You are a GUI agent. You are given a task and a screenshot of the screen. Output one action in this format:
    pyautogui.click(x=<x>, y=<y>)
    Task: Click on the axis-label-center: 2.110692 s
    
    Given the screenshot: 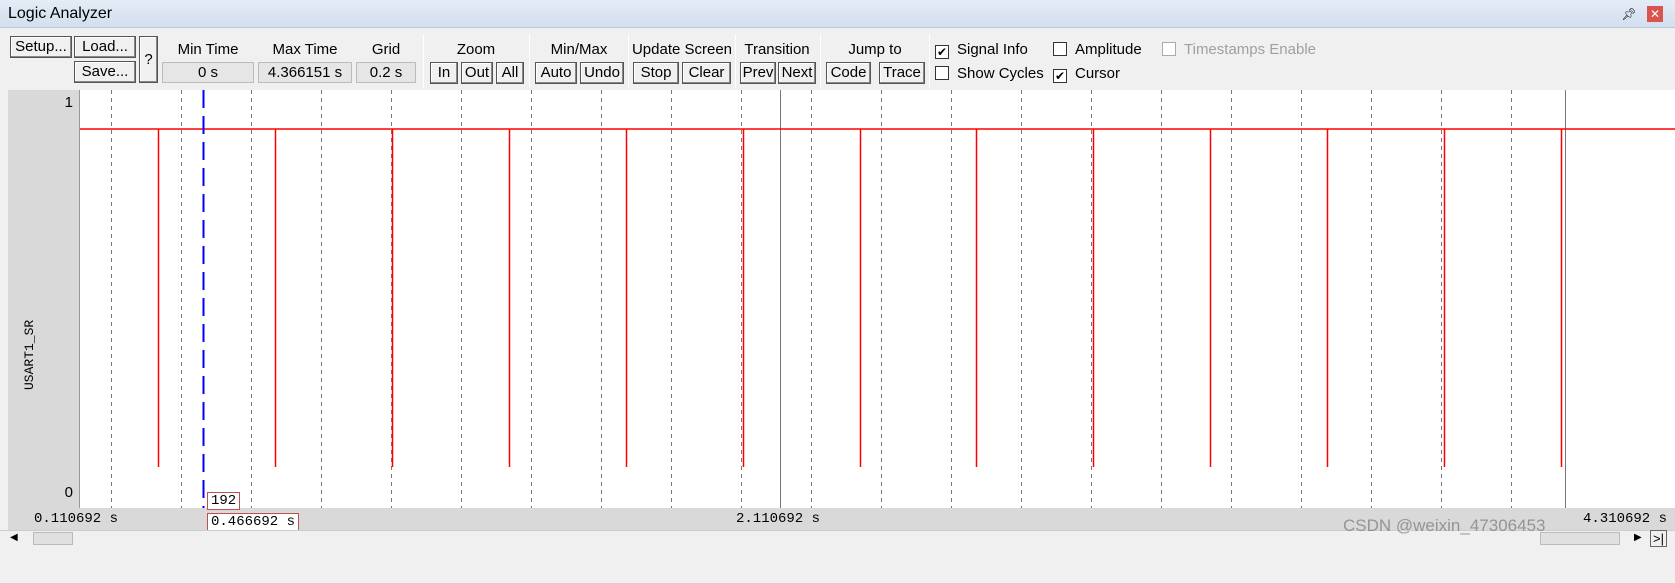 What is the action you would take?
    pyautogui.click(x=778, y=519)
    